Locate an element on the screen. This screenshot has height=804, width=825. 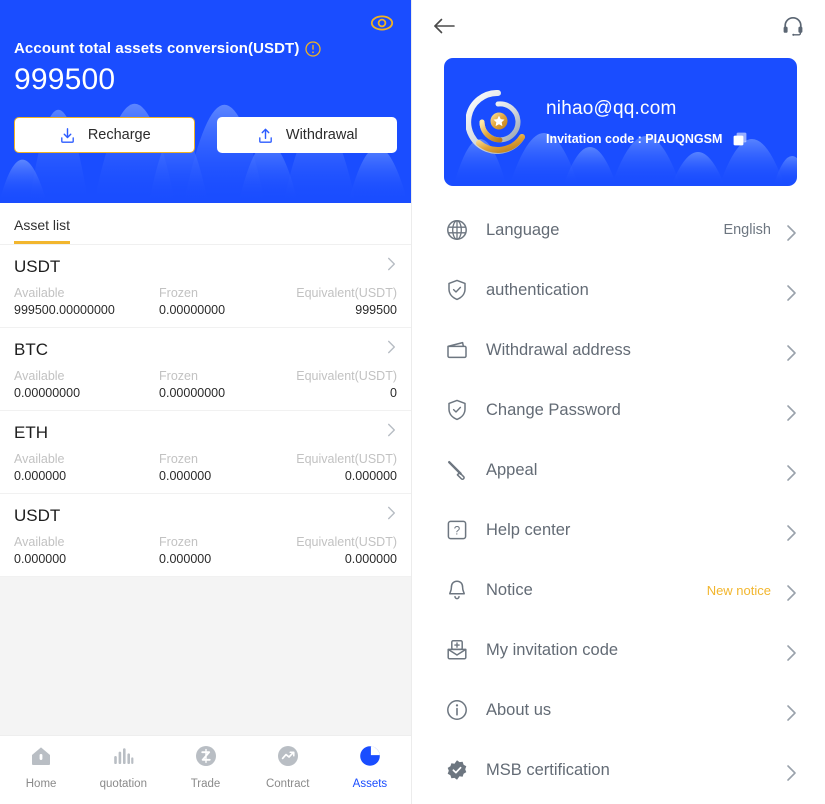
menu-item-authentication: authentication is located at coordinates (618, 290).